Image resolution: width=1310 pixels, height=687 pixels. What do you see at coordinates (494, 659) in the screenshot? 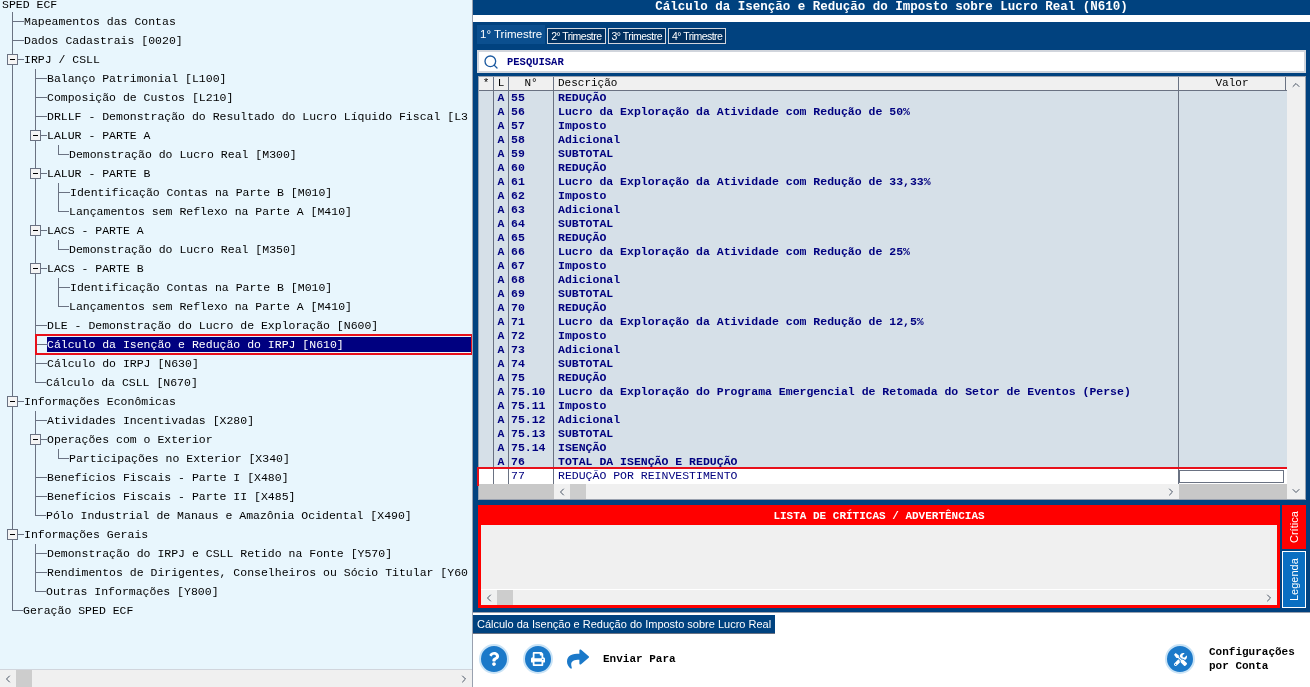
I see `help-button` at bounding box center [494, 659].